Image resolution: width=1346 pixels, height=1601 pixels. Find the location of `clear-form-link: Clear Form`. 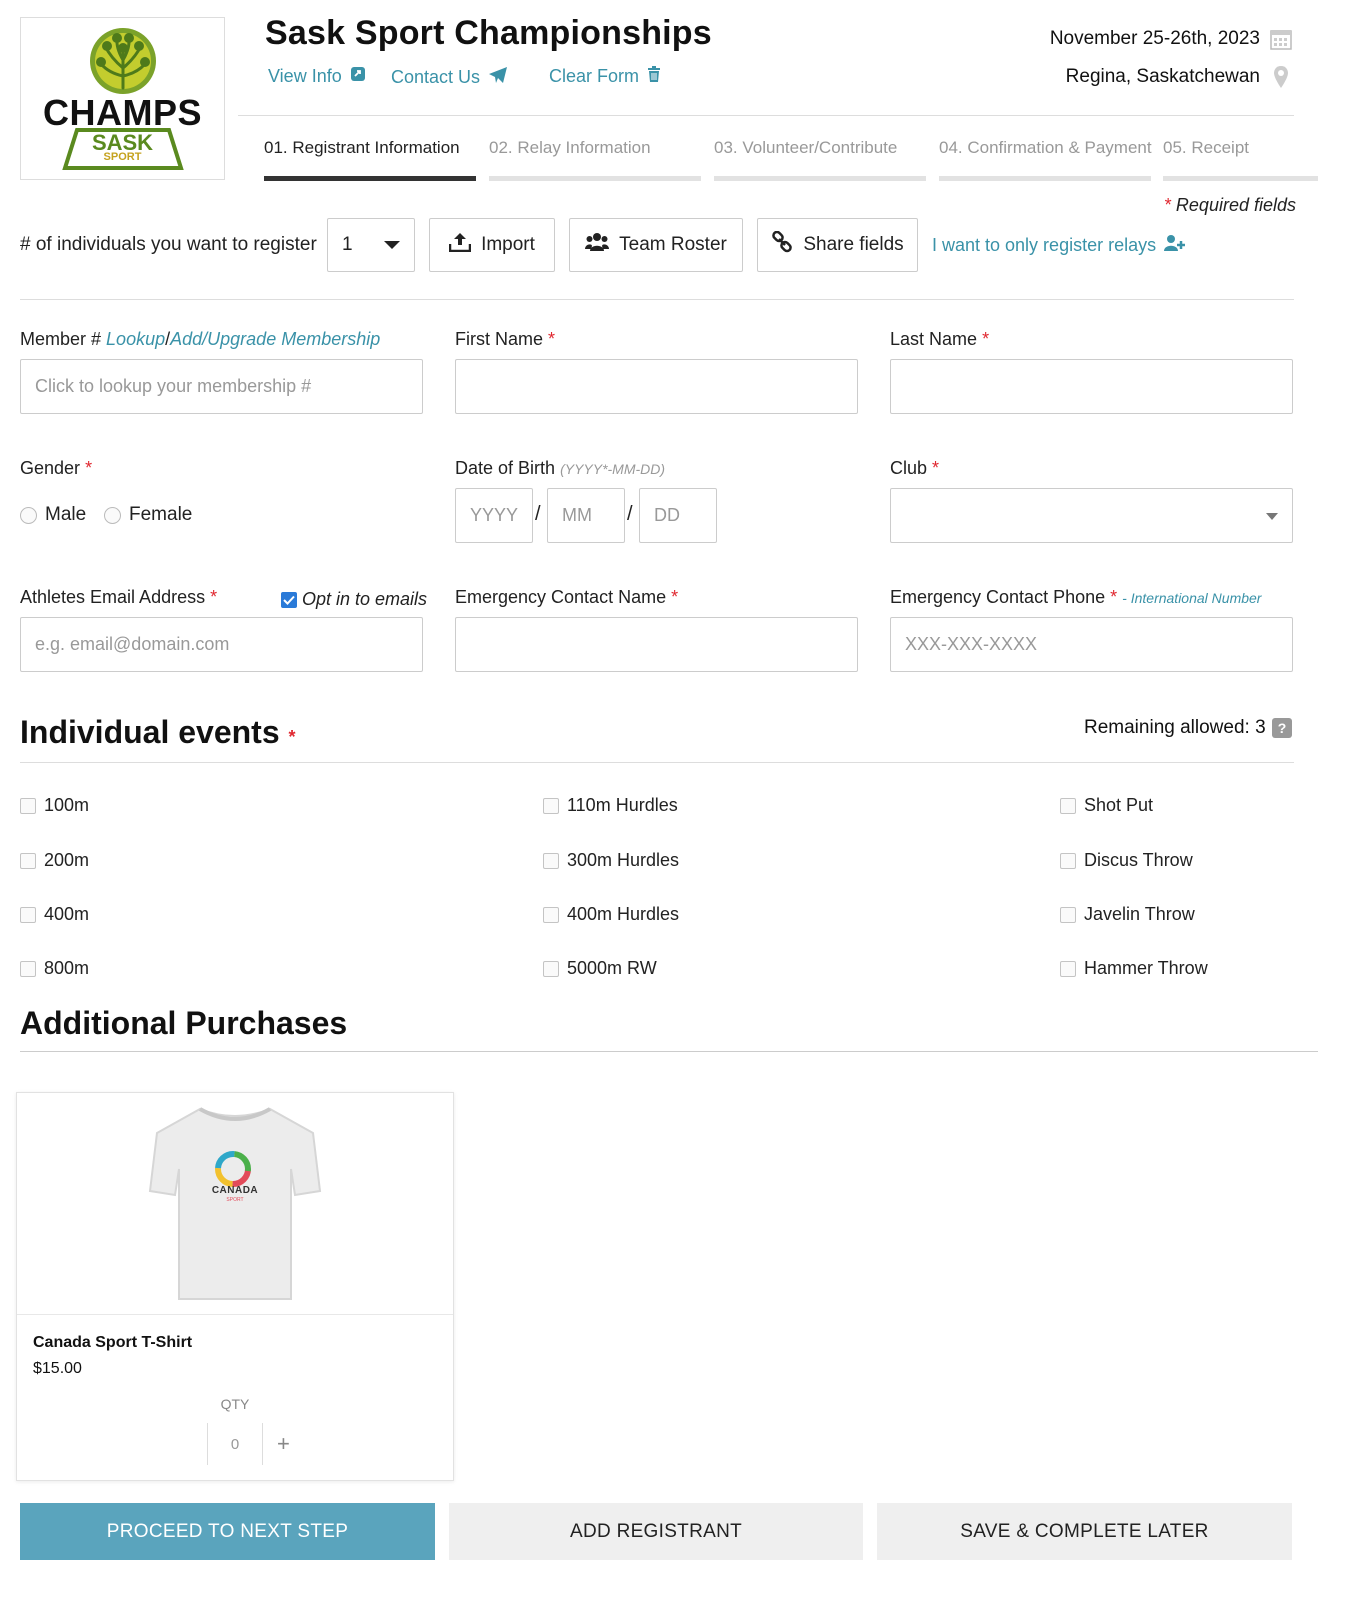

clear-form-link: Clear Form is located at coordinates (605, 76).